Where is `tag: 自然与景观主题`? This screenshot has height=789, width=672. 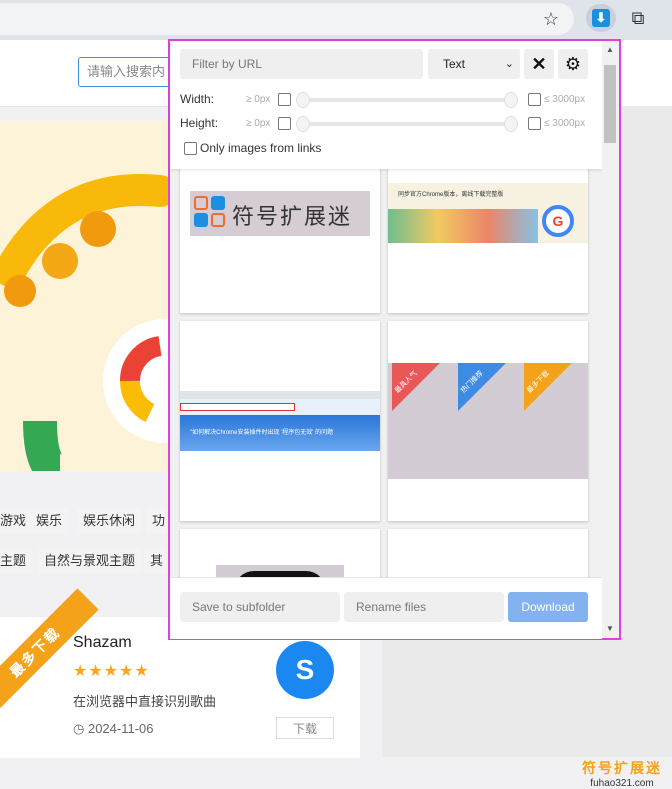
tag: 自然与景观主题 is located at coordinates (90, 561).